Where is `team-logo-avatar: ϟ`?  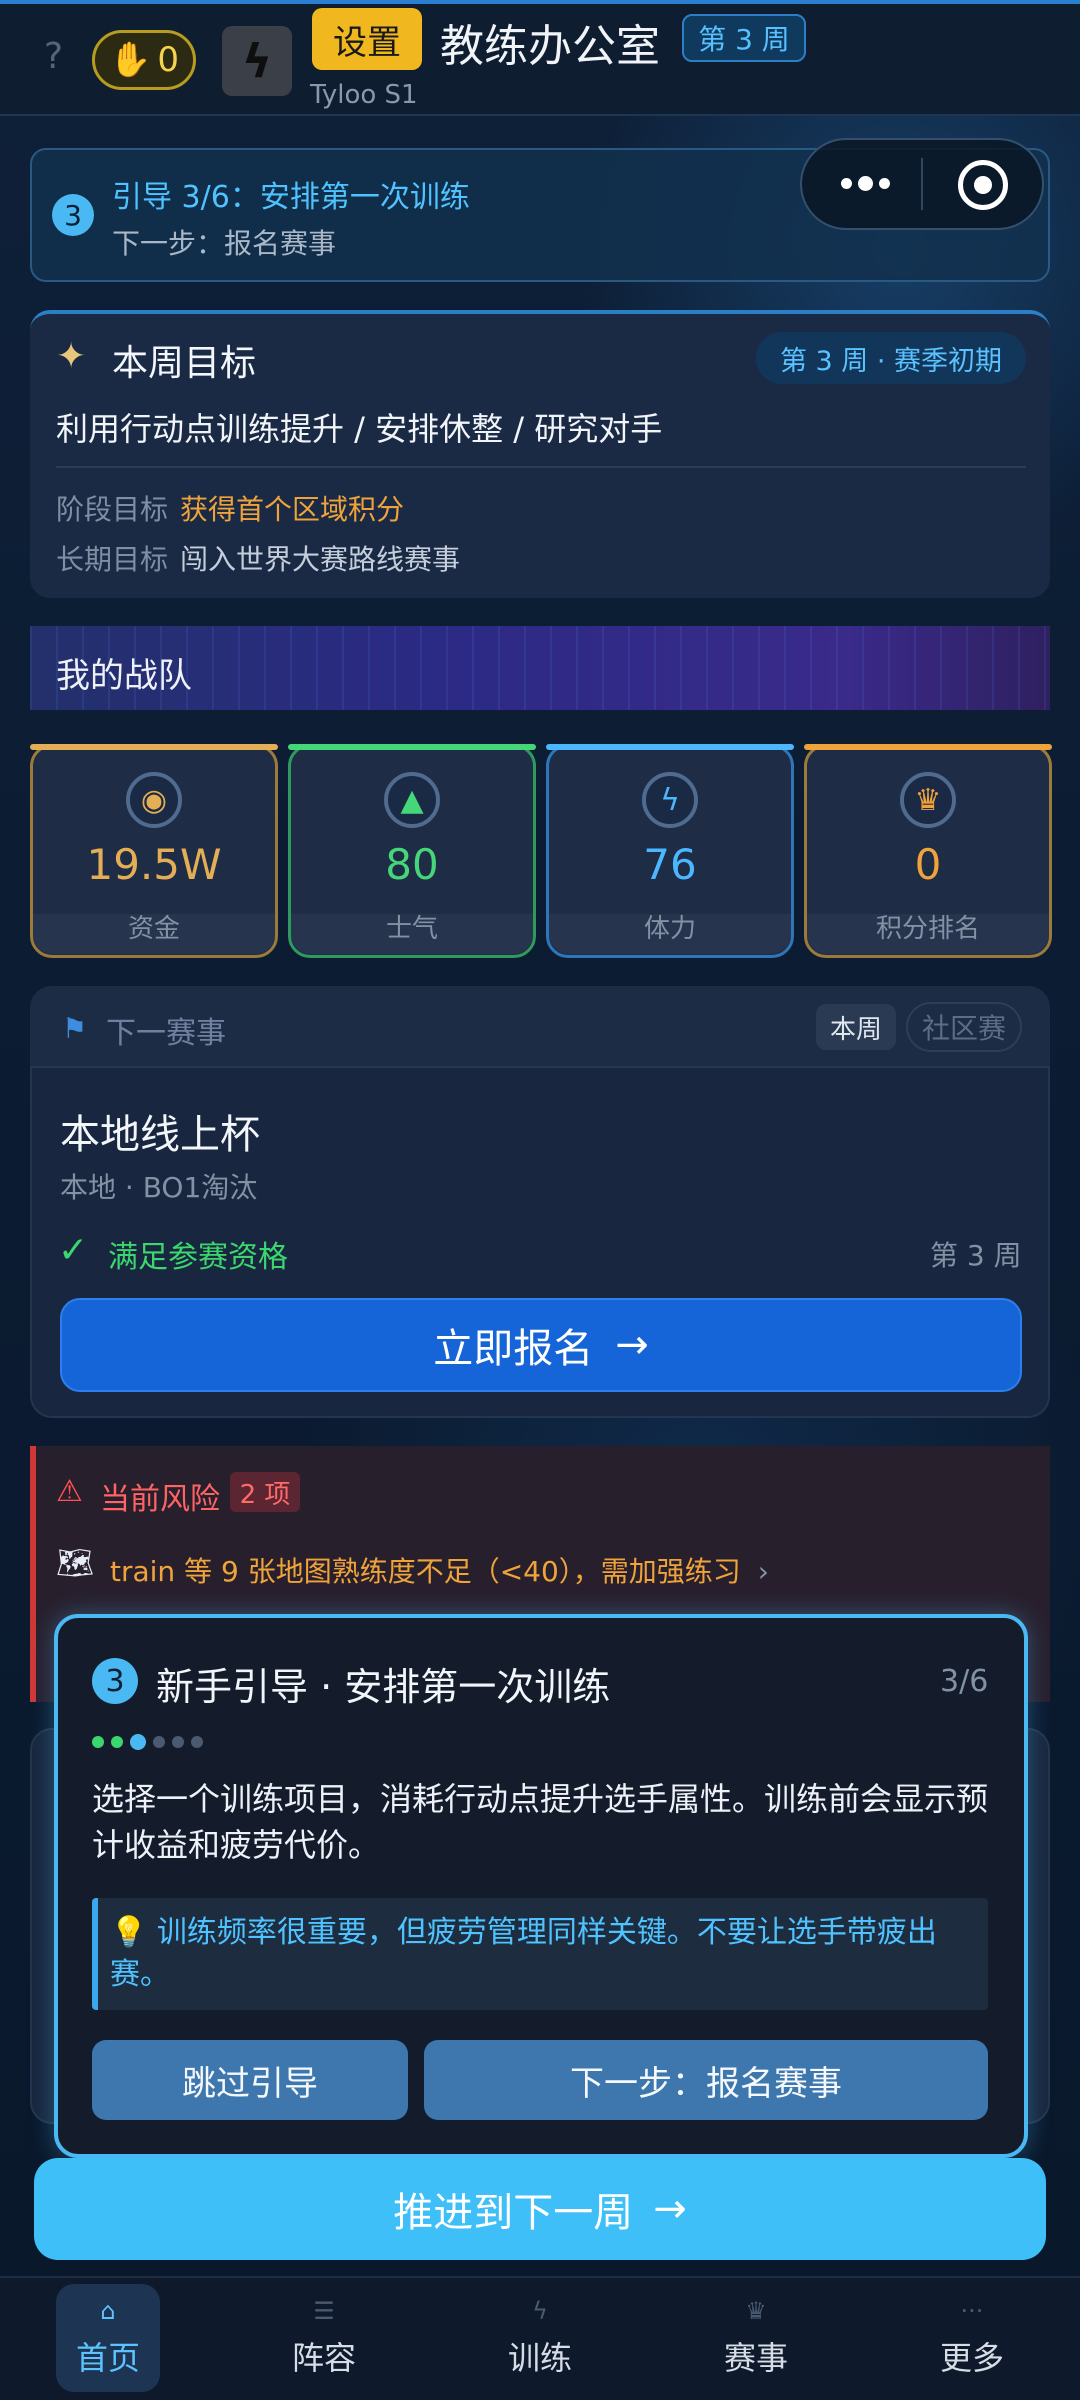 team-logo-avatar: ϟ is located at coordinates (257, 61).